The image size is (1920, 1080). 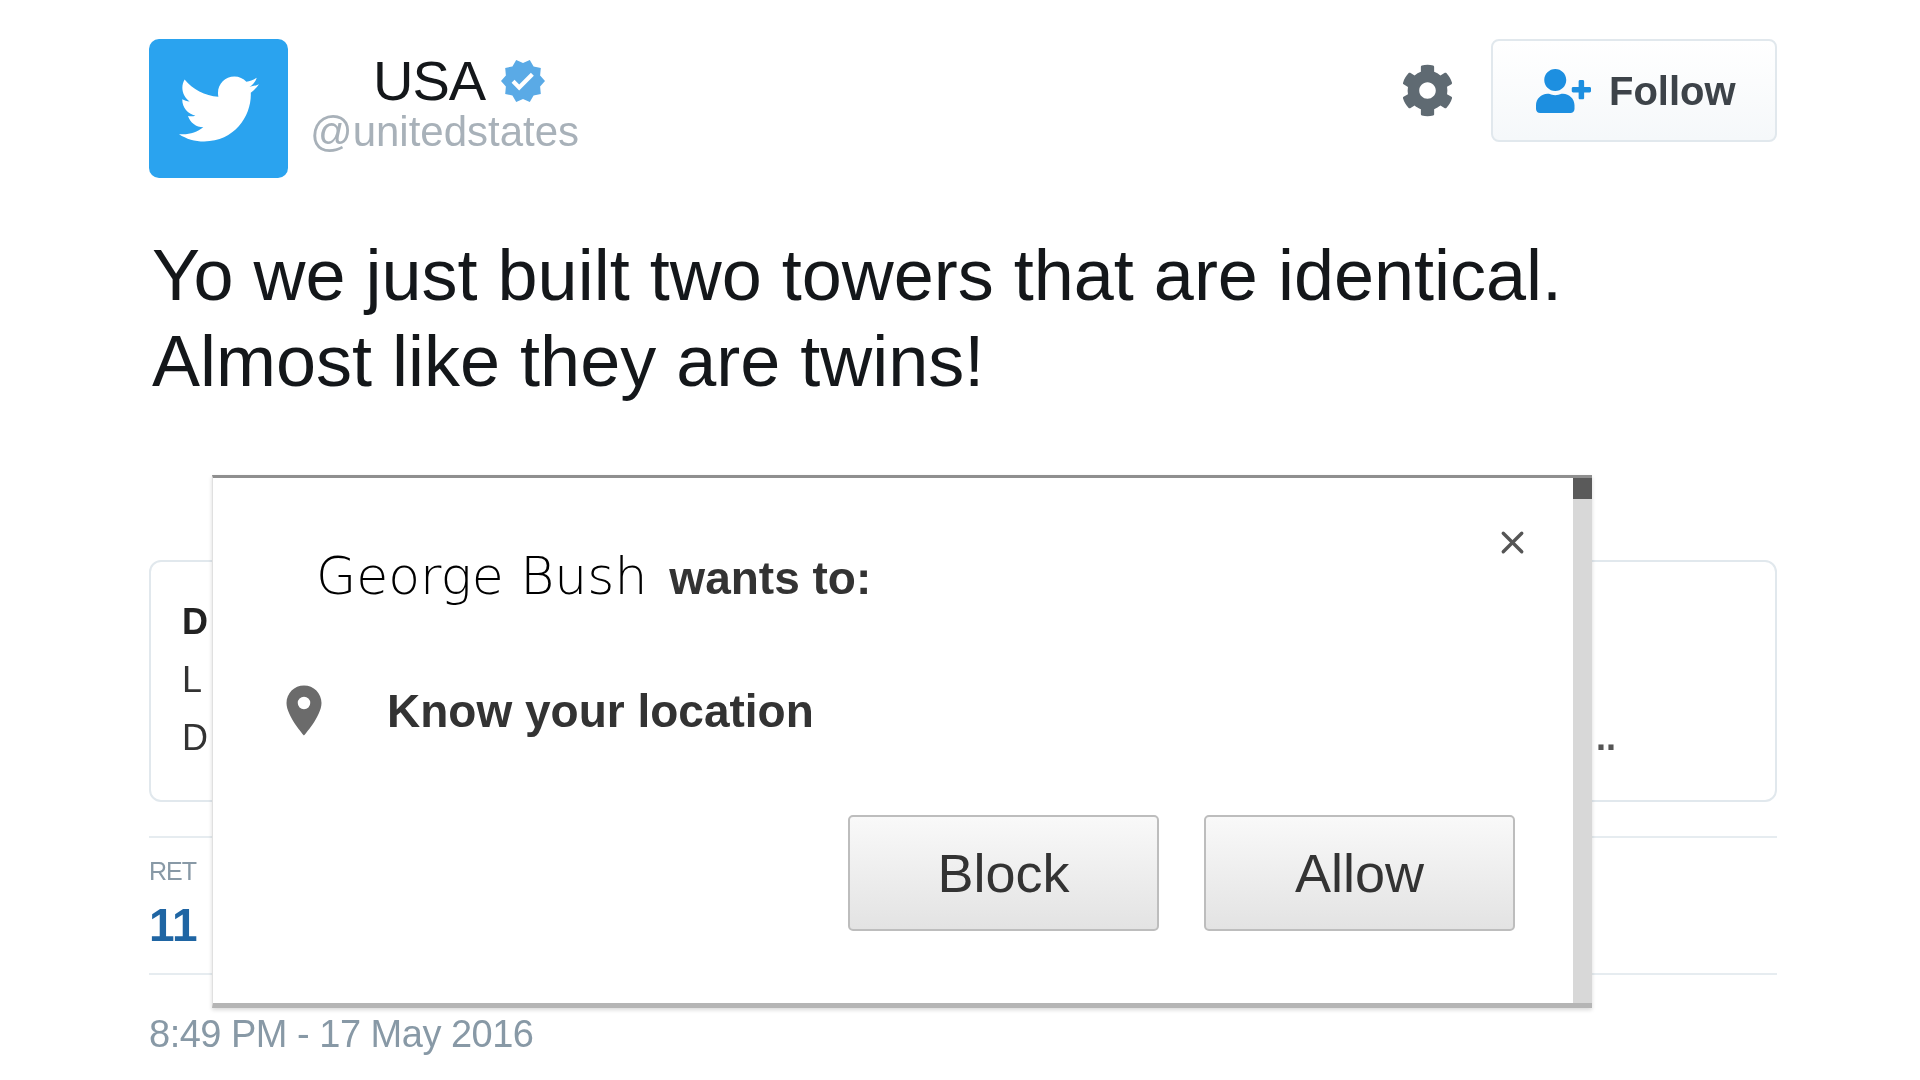 I want to click on scrollbar, so click(x=1582, y=740).